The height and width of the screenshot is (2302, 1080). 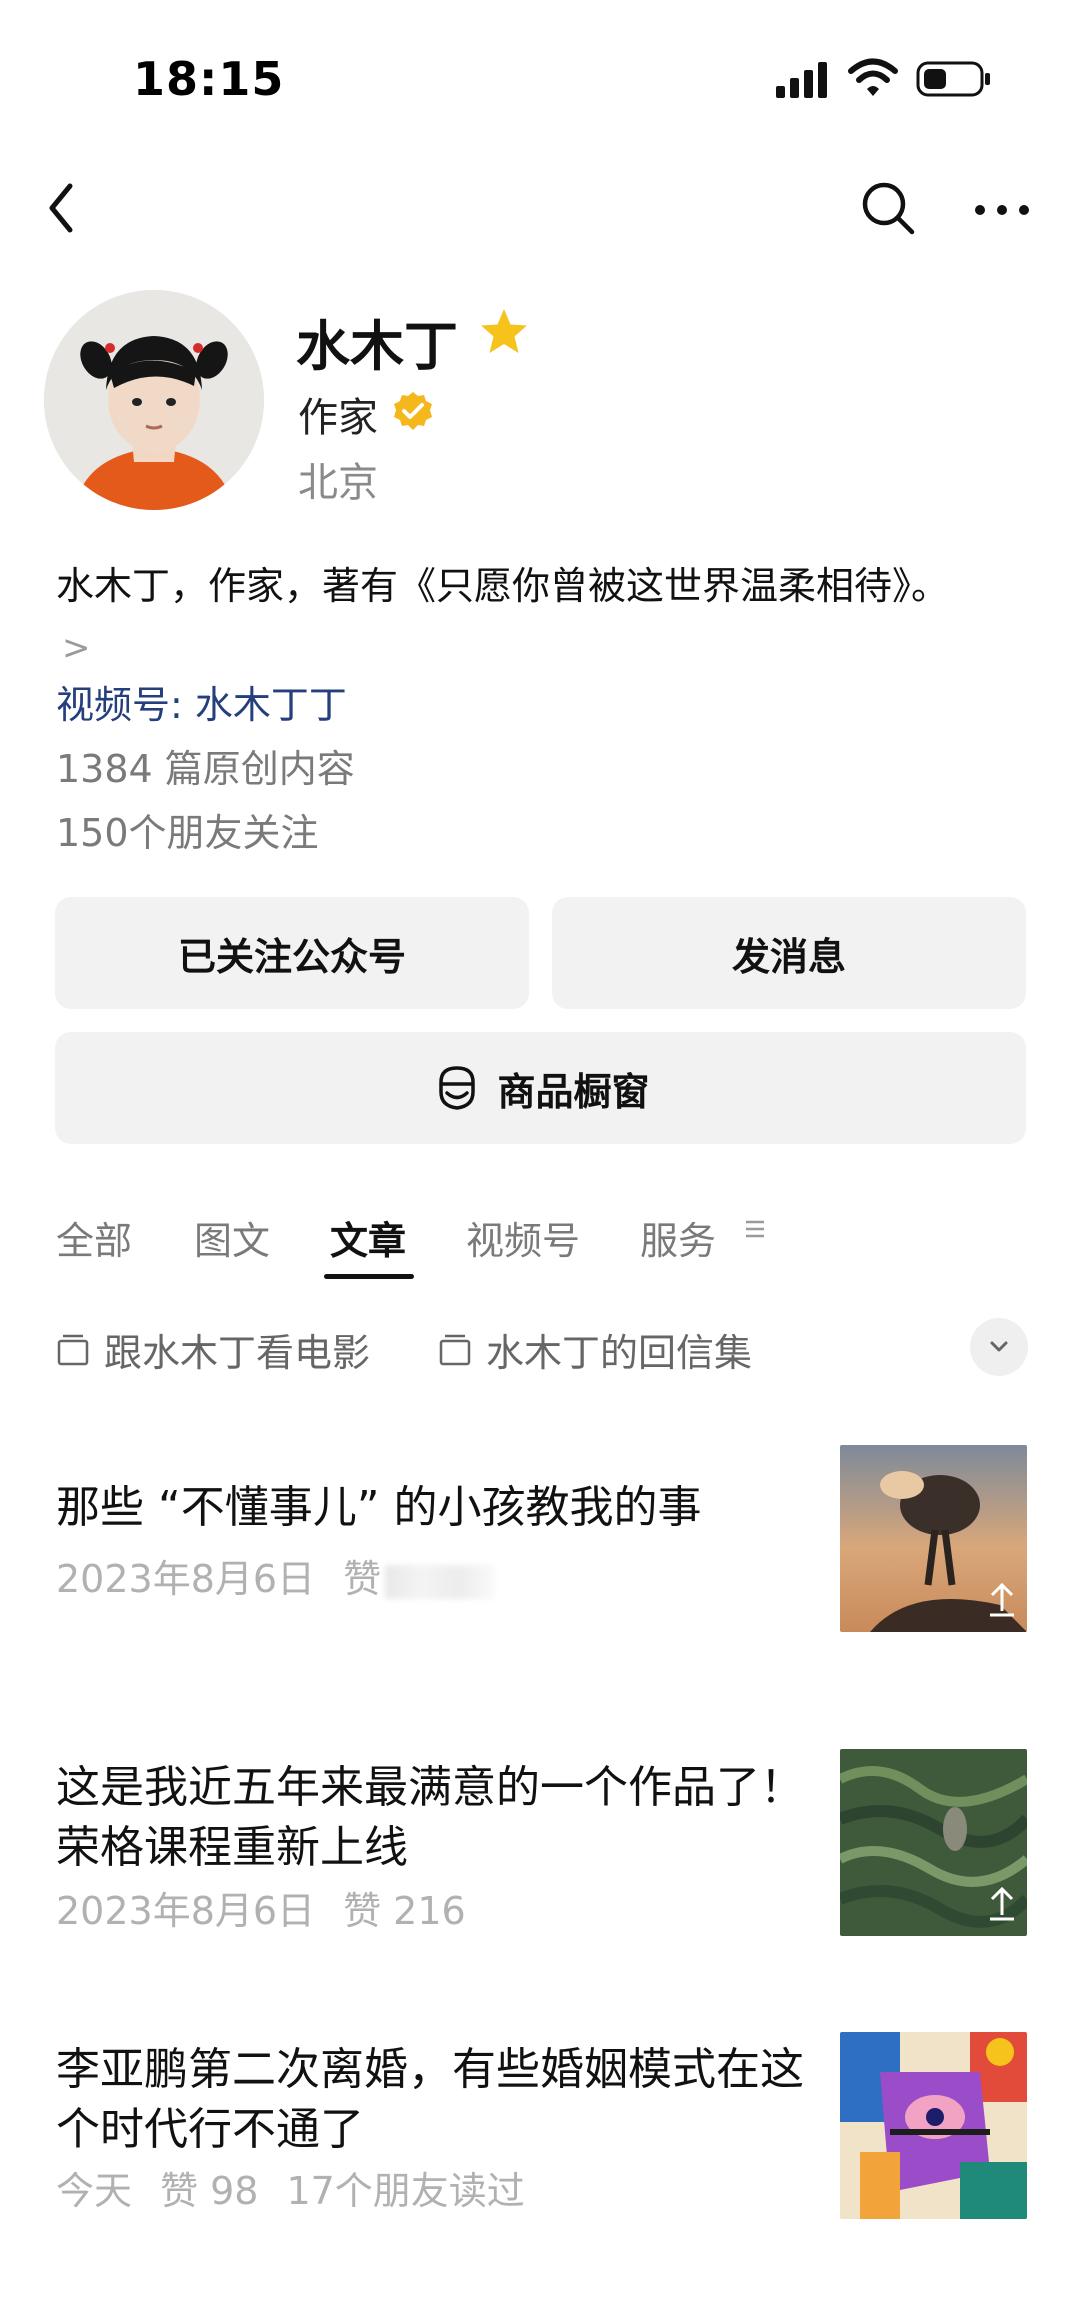 I want to click on profile-name: 水木丁, so click(x=377, y=346).